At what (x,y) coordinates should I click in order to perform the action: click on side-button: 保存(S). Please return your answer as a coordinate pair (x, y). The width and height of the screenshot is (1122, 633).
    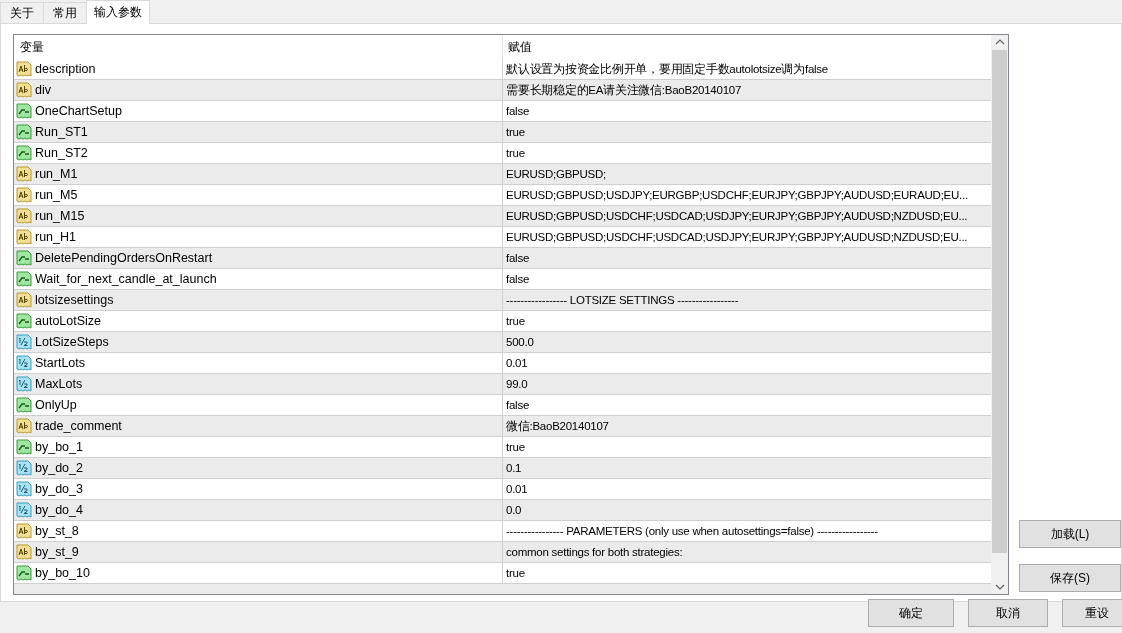
    Looking at the image, I should click on (1070, 578).